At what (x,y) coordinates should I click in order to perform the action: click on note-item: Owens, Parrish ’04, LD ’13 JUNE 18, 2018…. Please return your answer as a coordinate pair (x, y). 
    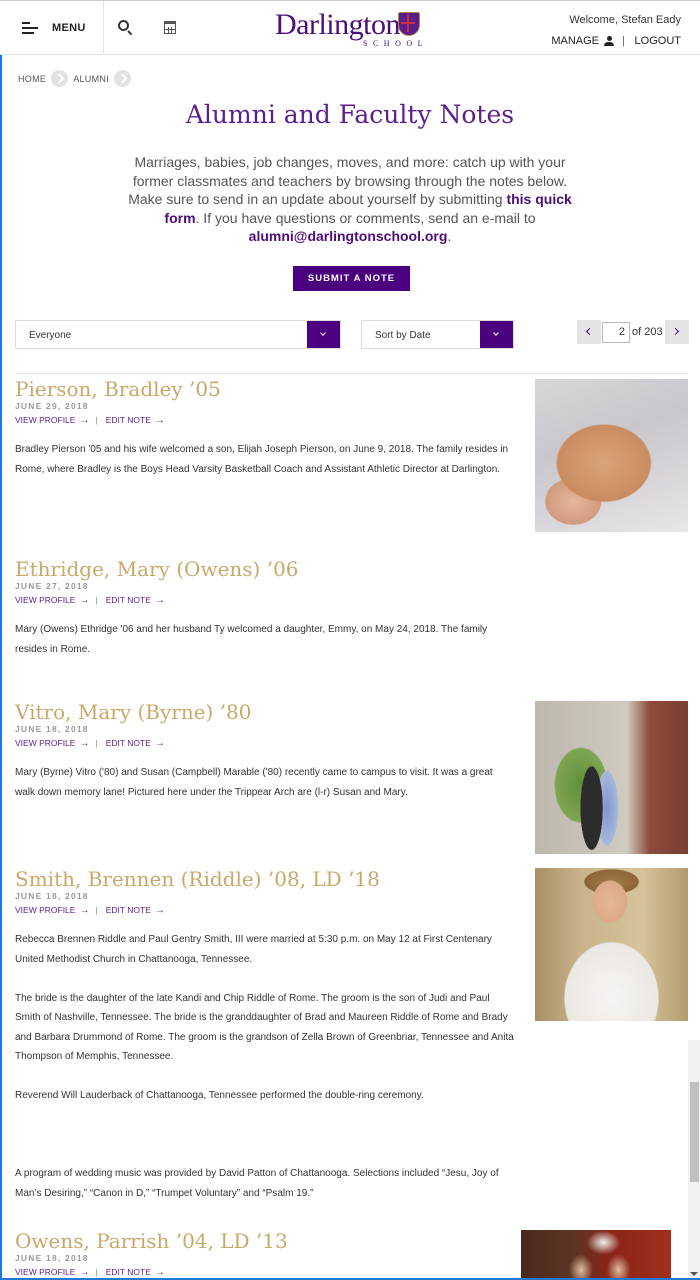
    Looking at the image, I should click on (265, 1253).